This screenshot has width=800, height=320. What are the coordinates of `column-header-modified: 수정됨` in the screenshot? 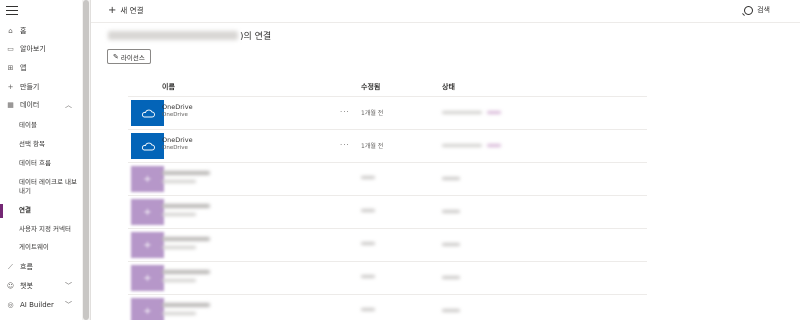 It's located at (370, 87).